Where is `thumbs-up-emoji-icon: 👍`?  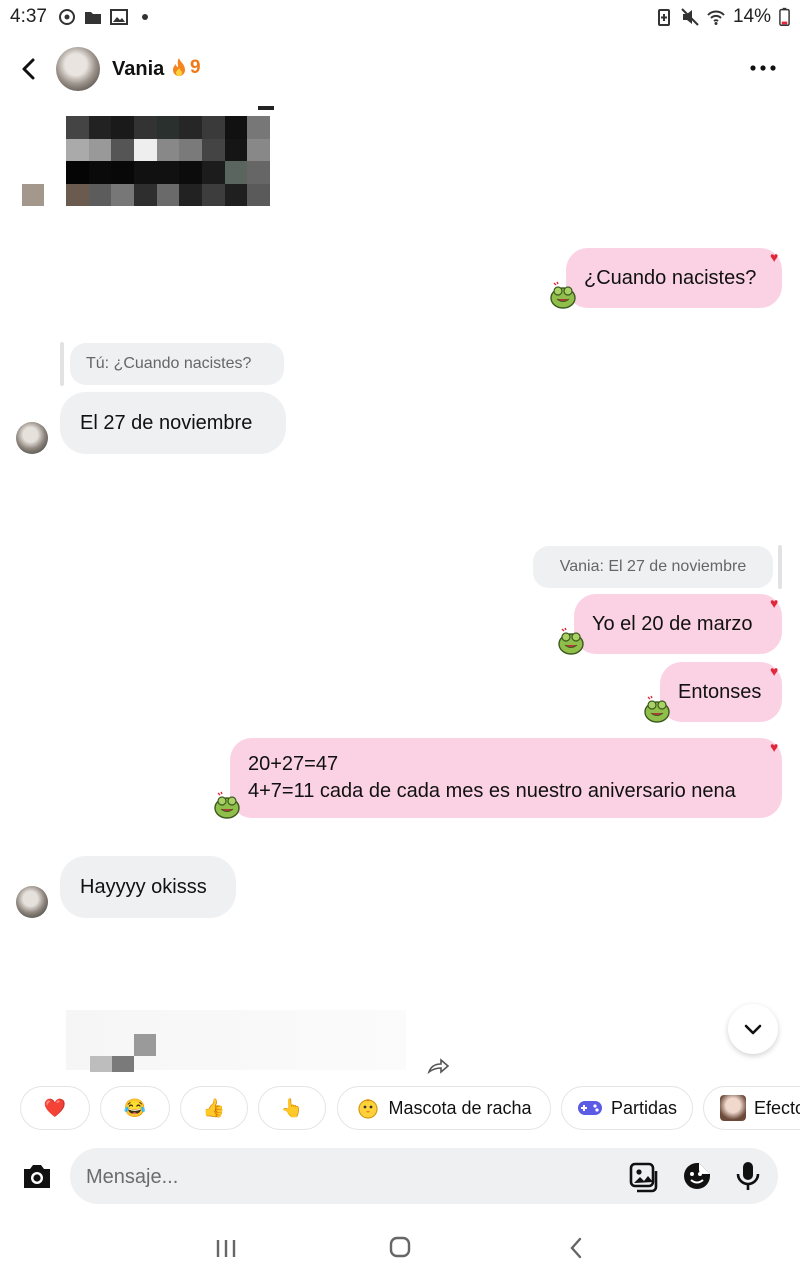 thumbs-up-emoji-icon: 👍 is located at coordinates (214, 1107).